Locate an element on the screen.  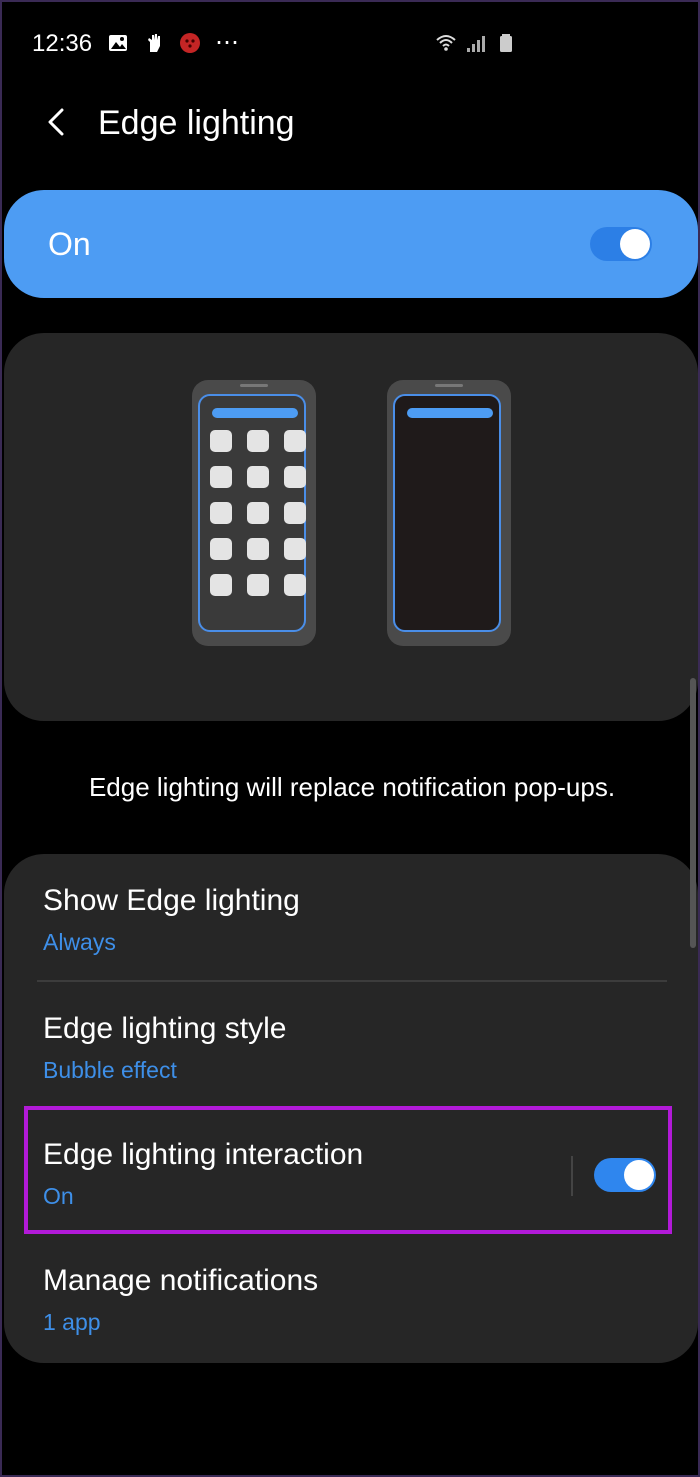
battery-icon is located at coordinates (506, 43).